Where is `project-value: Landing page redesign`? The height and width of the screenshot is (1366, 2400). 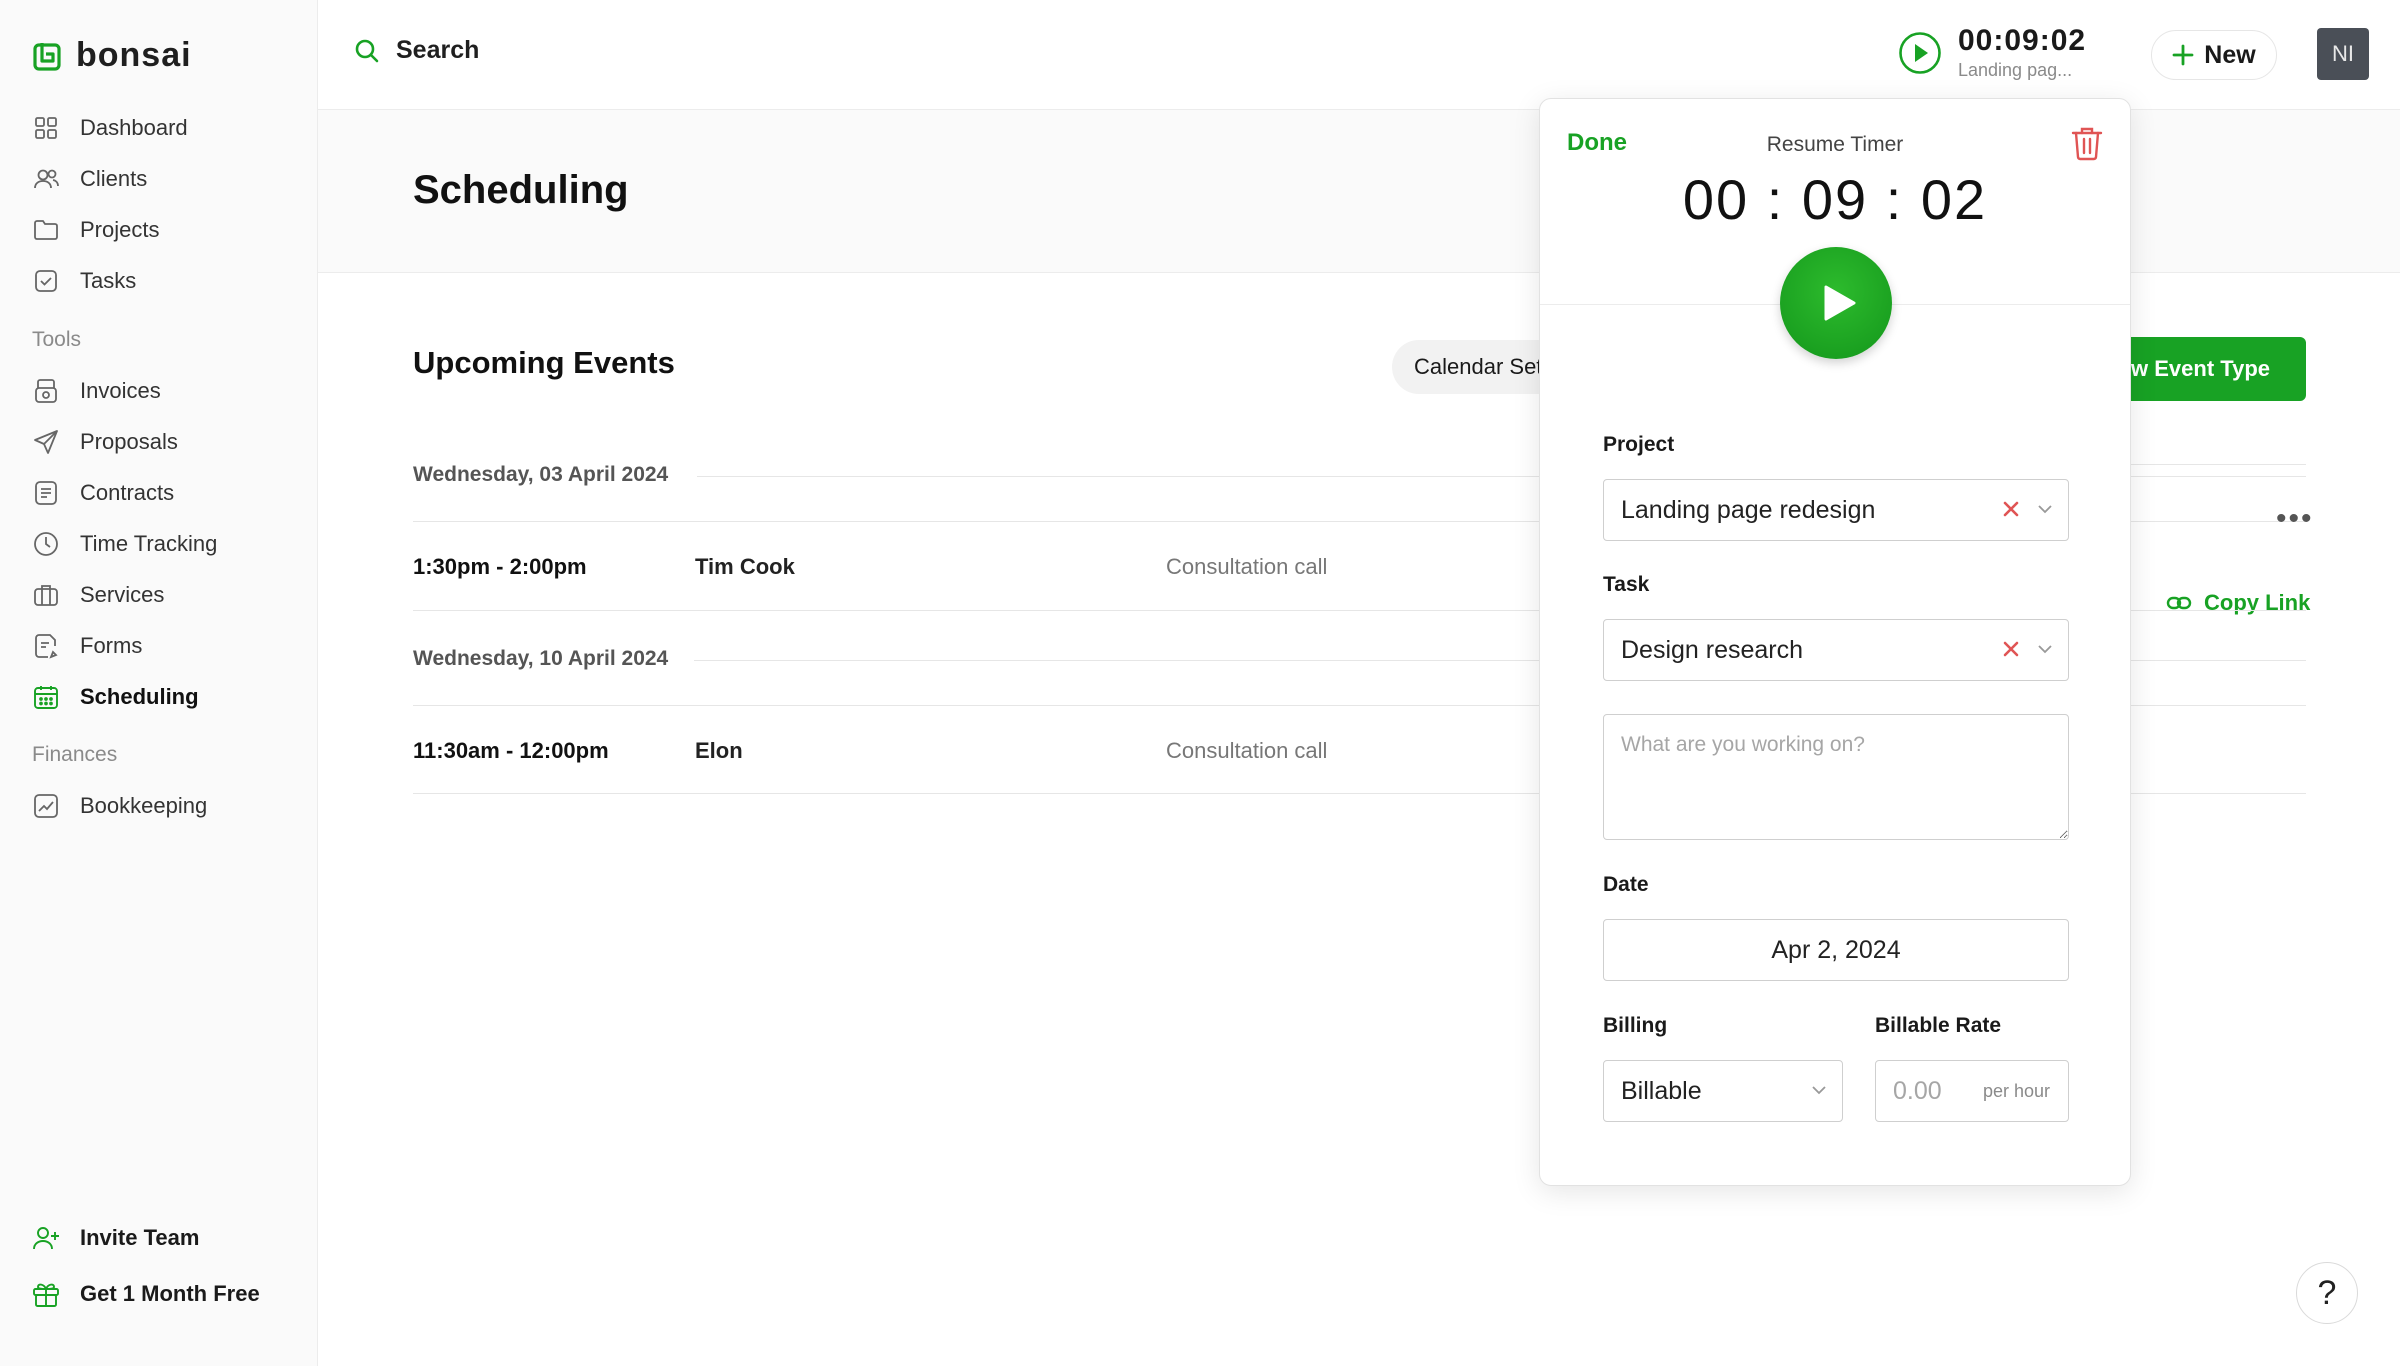 project-value: Landing page redesign is located at coordinates (1748, 509).